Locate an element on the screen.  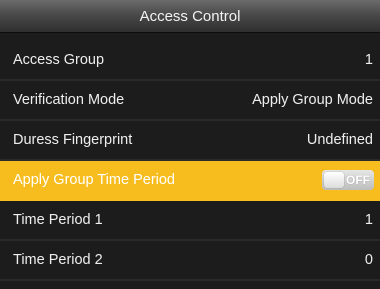
menu-item-time-period-2: Time Period 2 0 is located at coordinates (190, 261).